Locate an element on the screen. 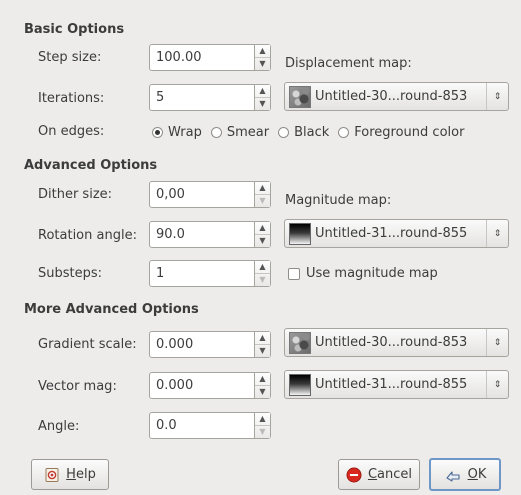  gradient-scale-label: Gradient scale: is located at coordinates (87, 344).